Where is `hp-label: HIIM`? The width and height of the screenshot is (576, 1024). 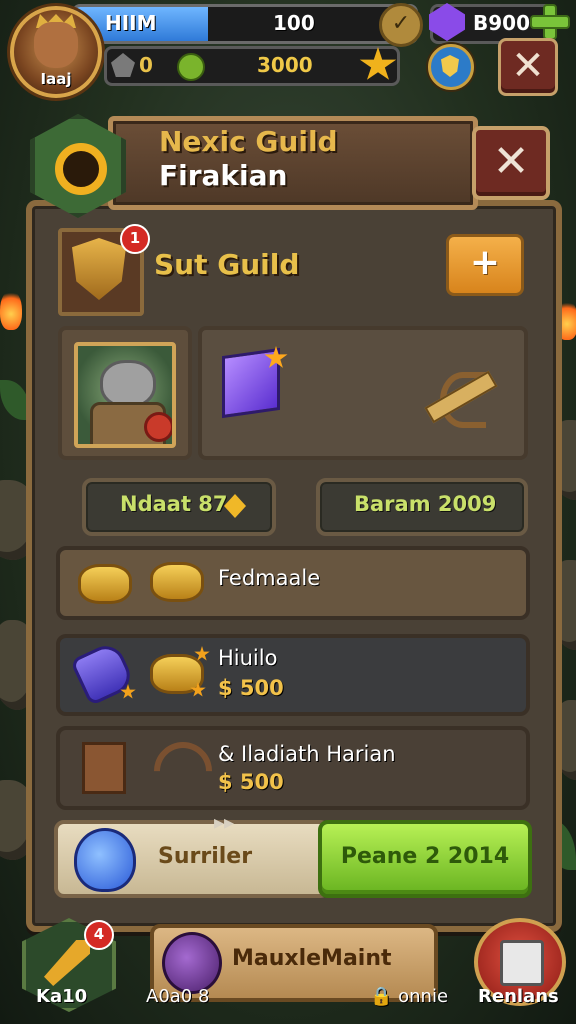 hp-label: HIIM is located at coordinates (131, 23).